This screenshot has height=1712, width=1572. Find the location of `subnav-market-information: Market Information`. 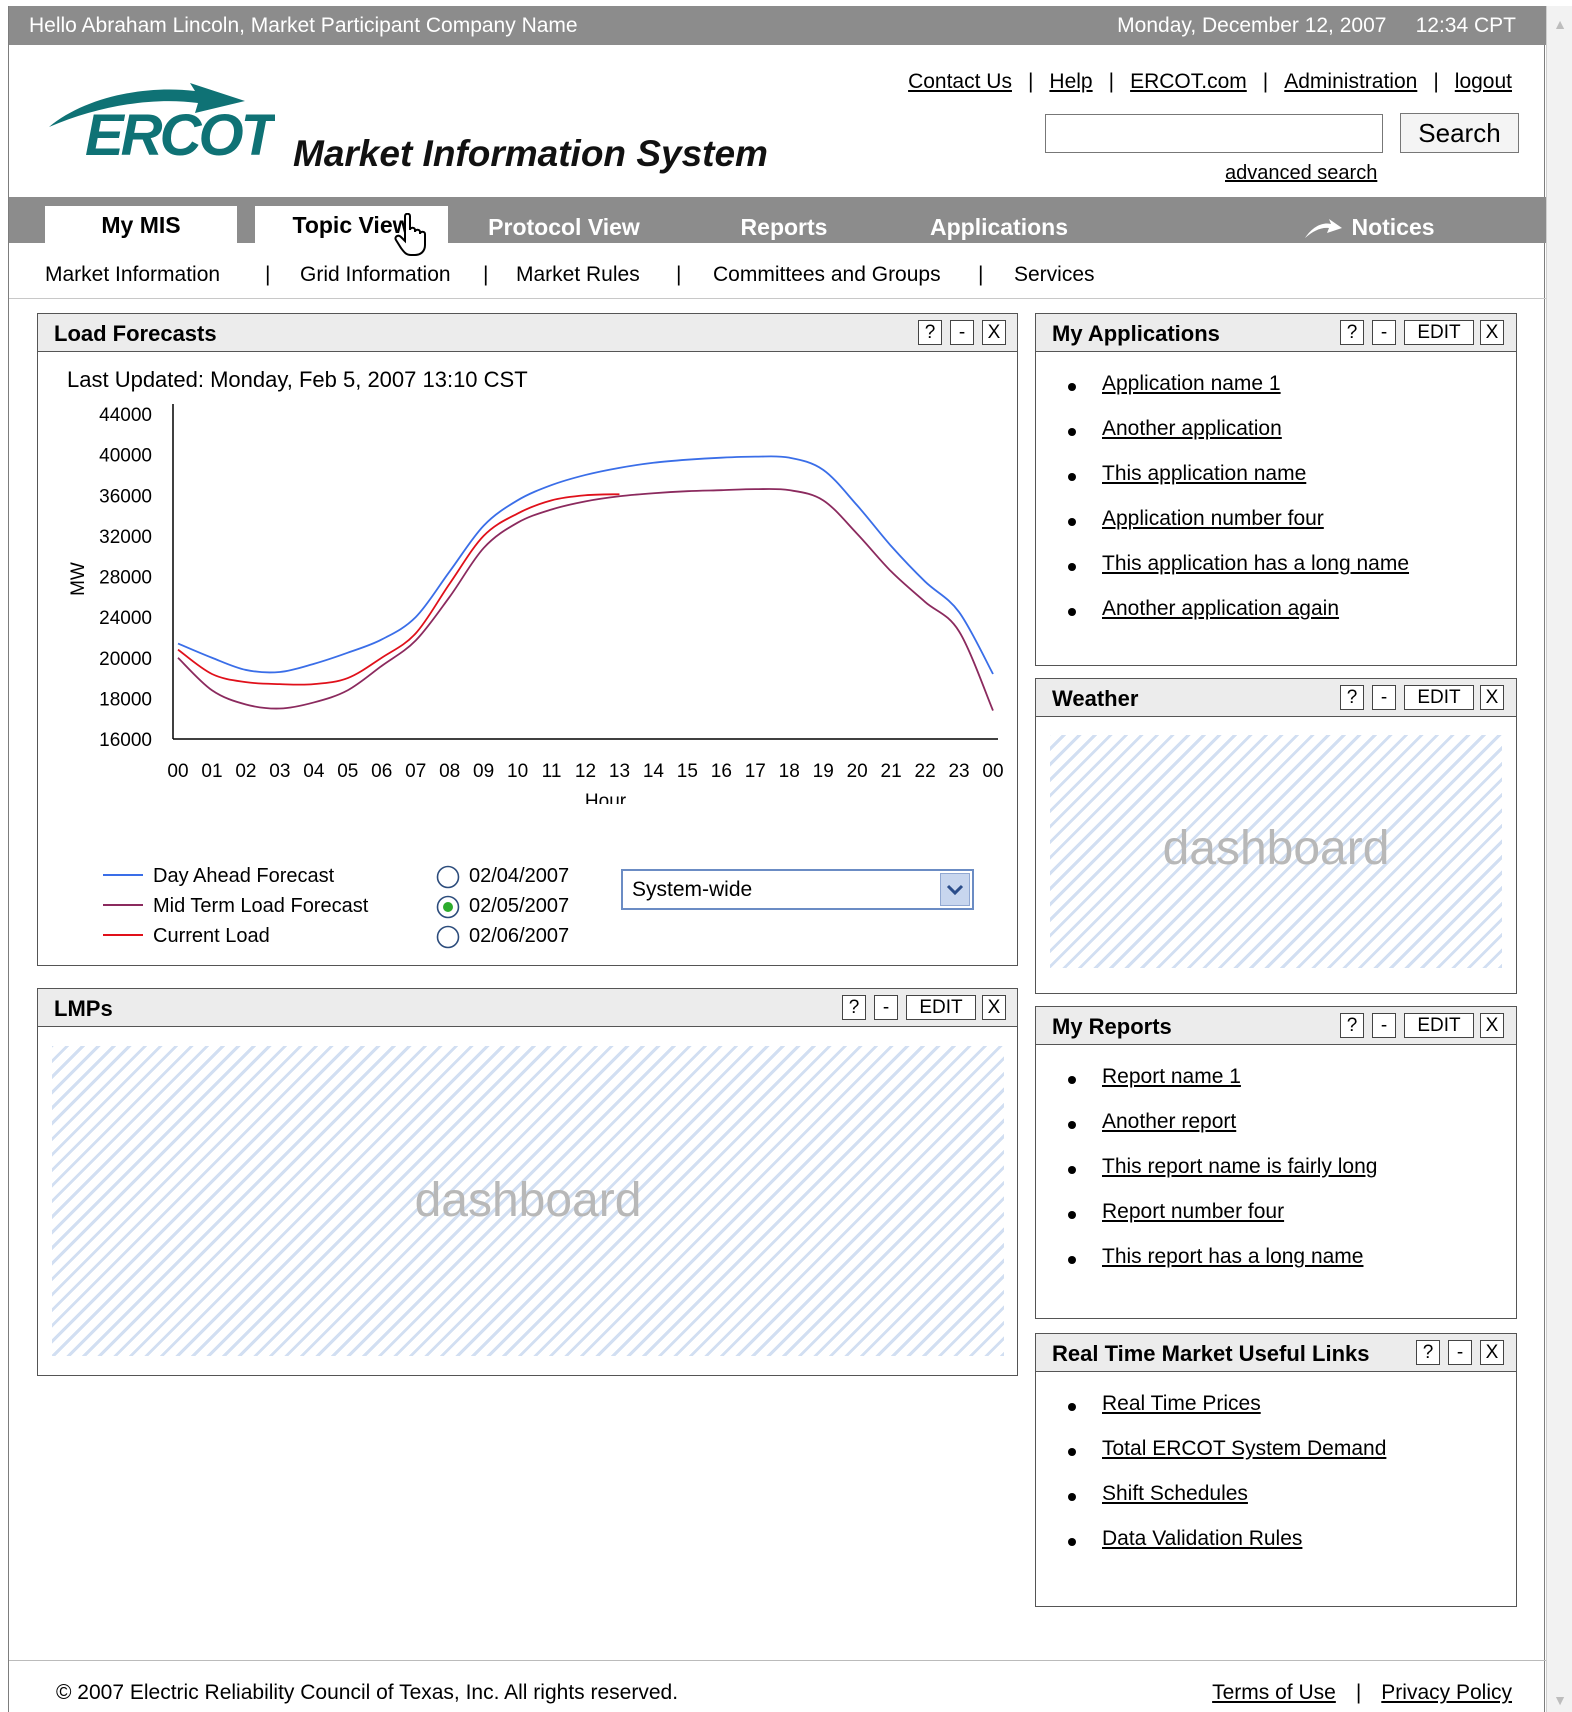

subnav-market-information: Market Information is located at coordinates (132, 275).